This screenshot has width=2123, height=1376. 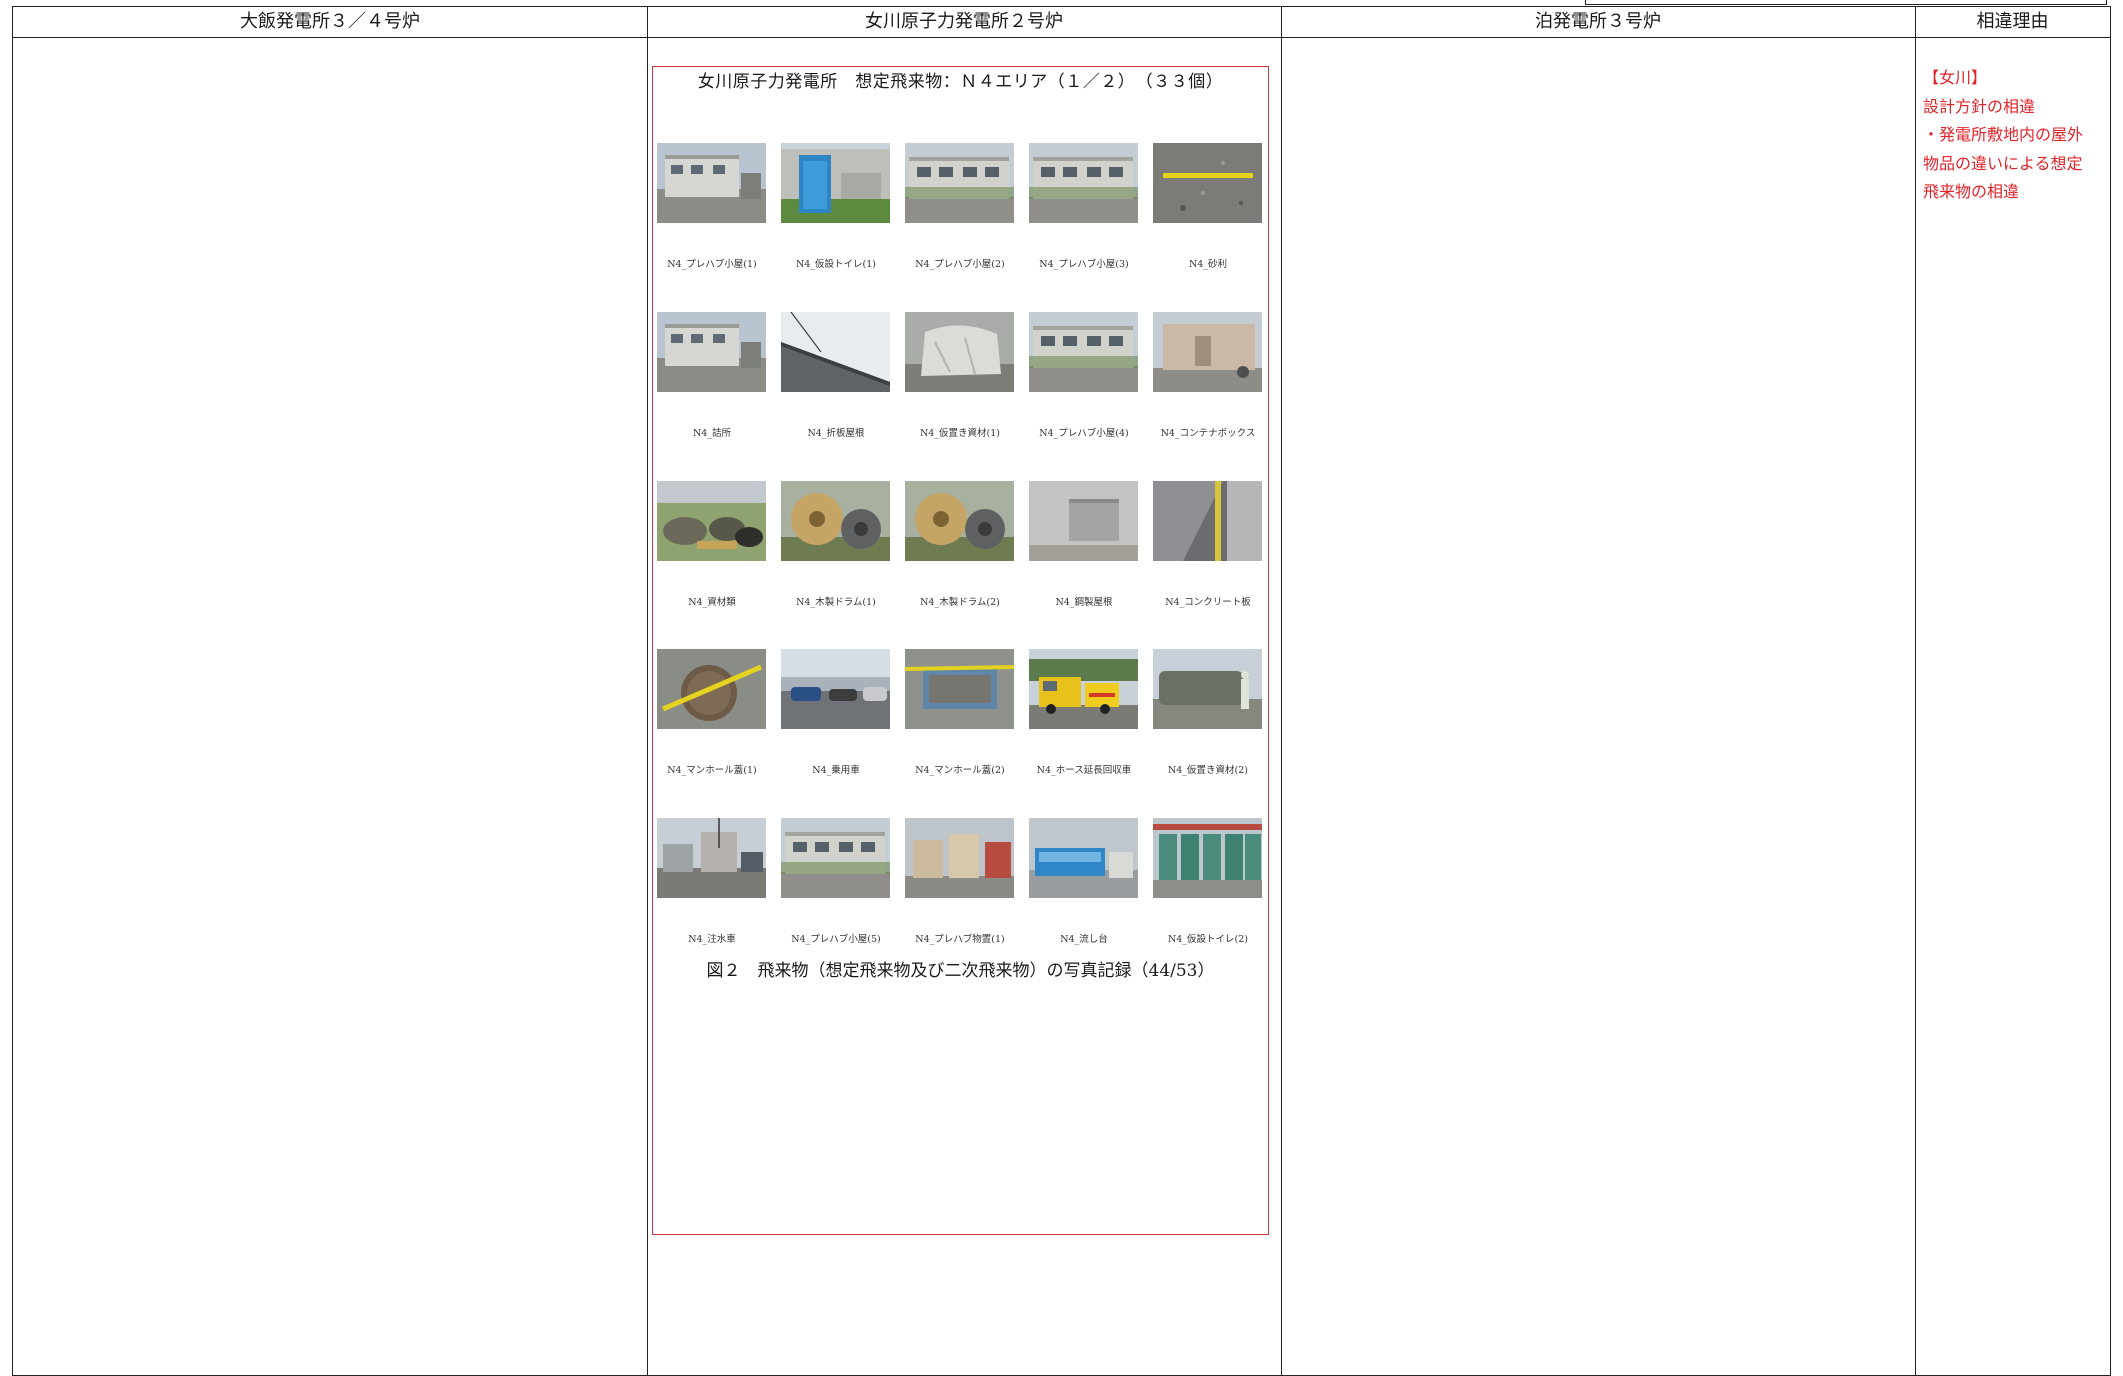 What do you see at coordinates (1208, 433) in the screenshot?
I see `photo-label: N4_コンテナボックス` at bounding box center [1208, 433].